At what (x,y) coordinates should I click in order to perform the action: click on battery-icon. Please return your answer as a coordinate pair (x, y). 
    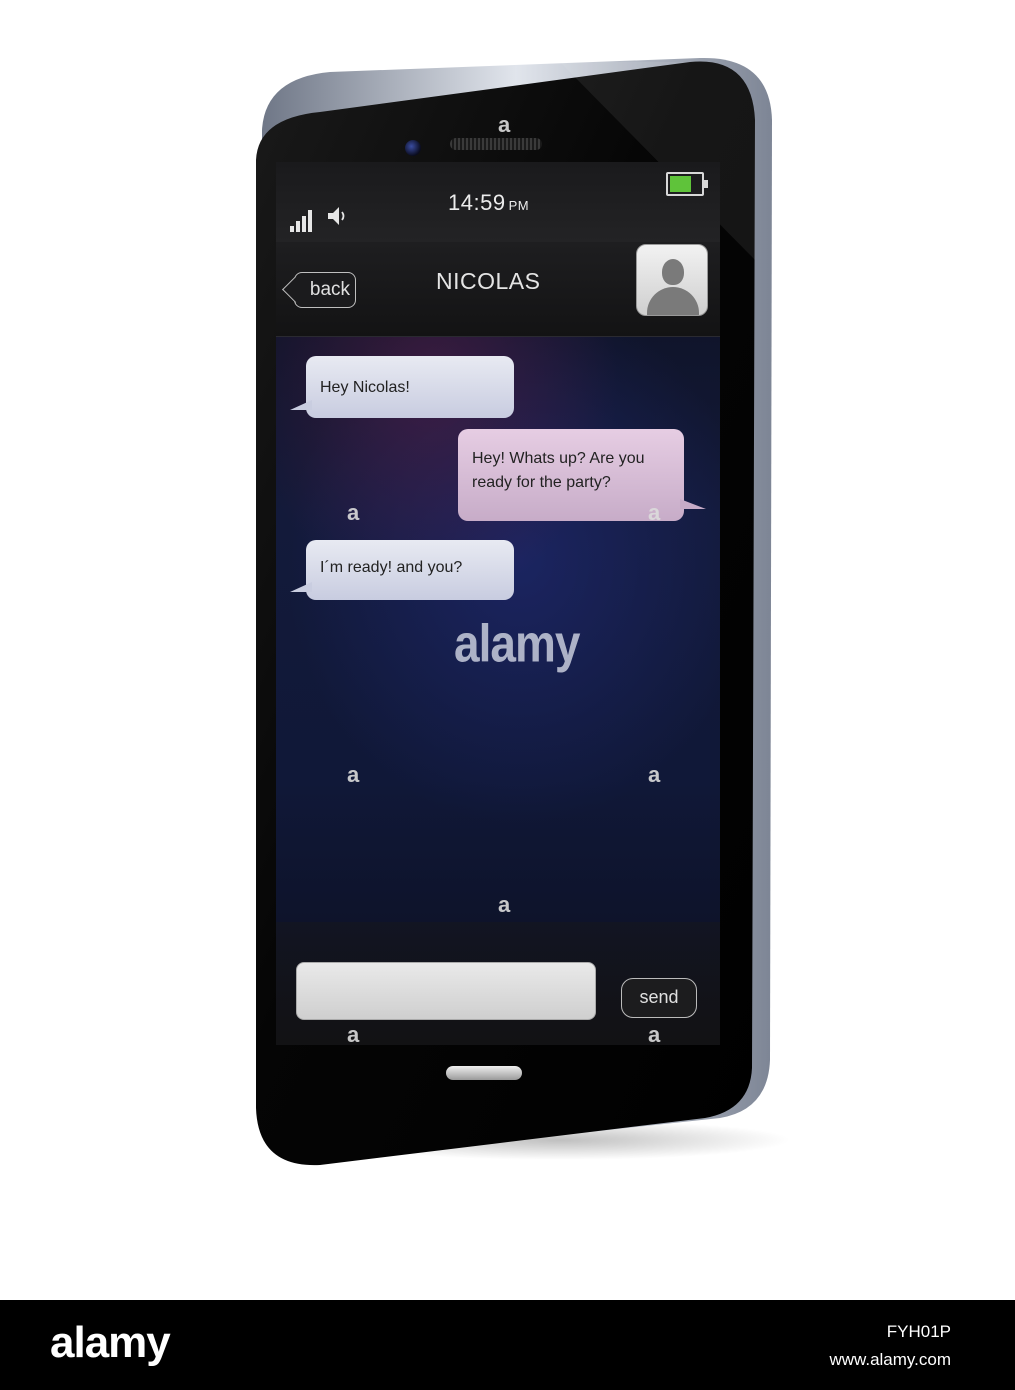
    Looking at the image, I should click on (687, 184).